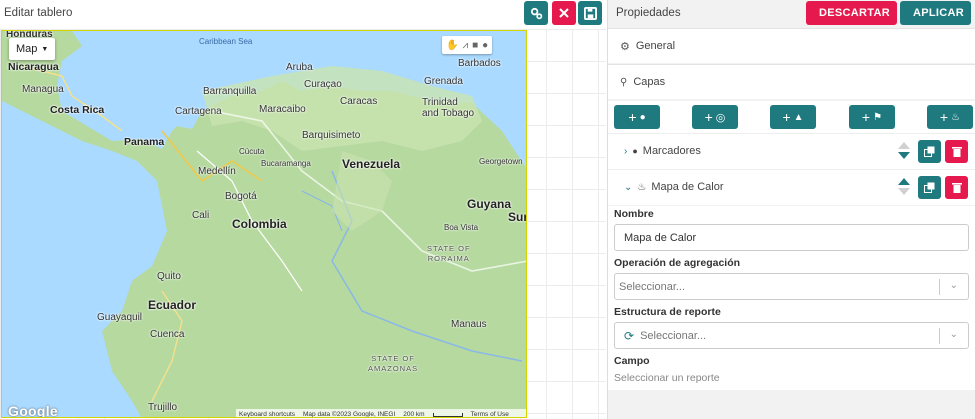 Image resolution: width=975 pixels, height=419 pixels. Describe the element at coordinates (956, 117) in the screenshot. I see `heat-icon: ♨` at that location.